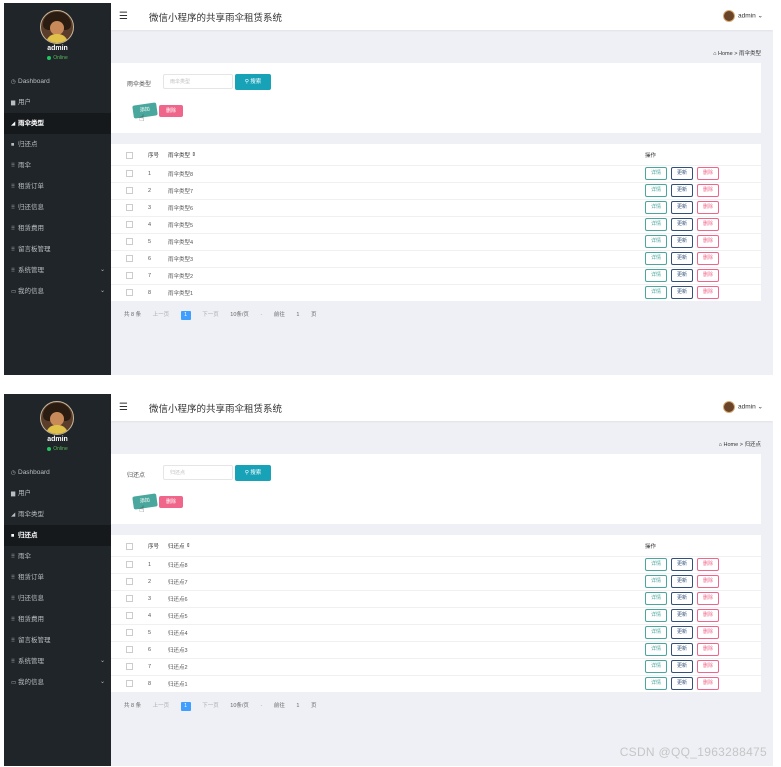 Image resolution: width=781 pixels, height=767 pixels. What do you see at coordinates (57, 514) in the screenshot?
I see `sidebar-item: ◢ 雨伞类型` at bounding box center [57, 514].